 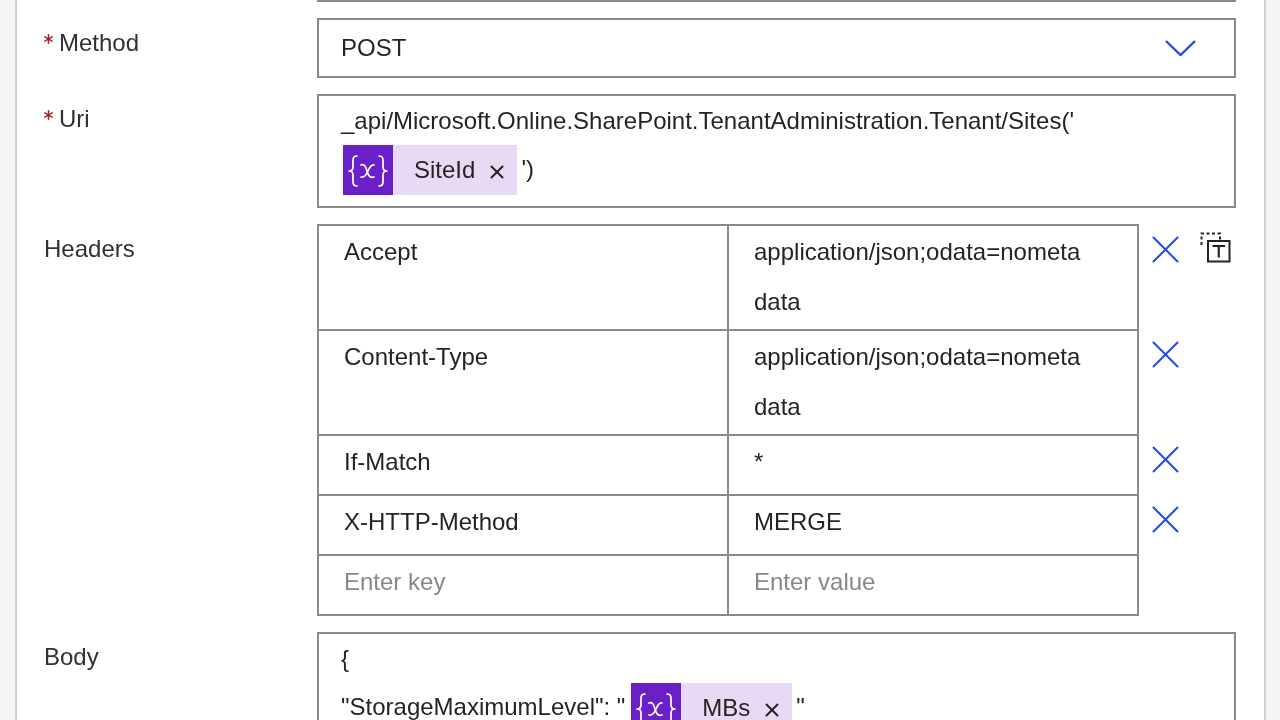 What do you see at coordinates (920, 582) in the screenshot?
I see `header-value-input: Enter value` at bounding box center [920, 582].